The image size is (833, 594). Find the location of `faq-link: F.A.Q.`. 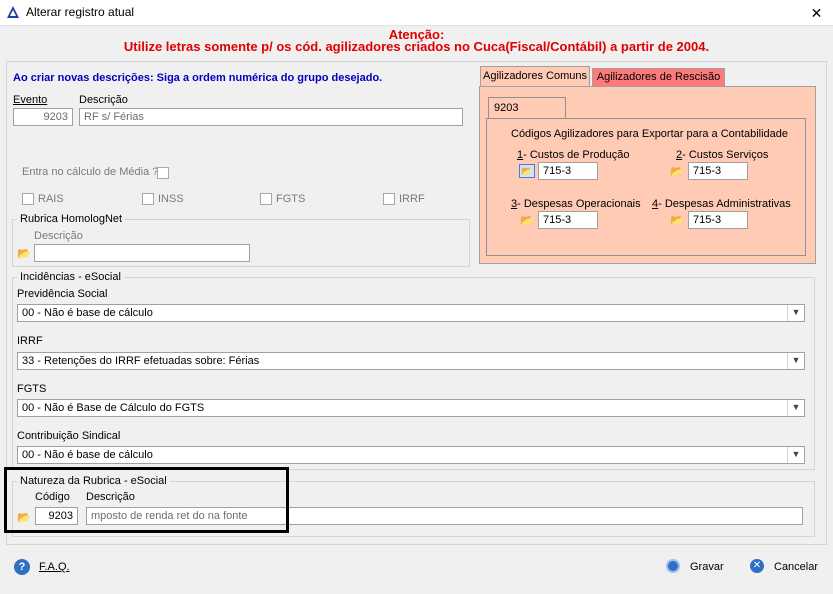

faq-link: F.A.Q. is located at coordinates (54, 567).